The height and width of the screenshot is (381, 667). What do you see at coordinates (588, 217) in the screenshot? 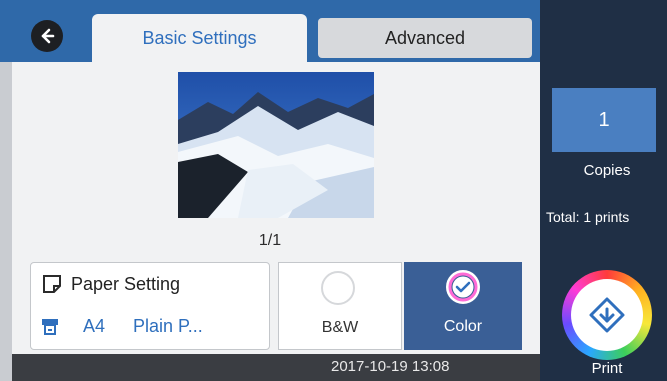
I see `total-prints-label: Total: 1 prints` at bounding box center [588, 217].